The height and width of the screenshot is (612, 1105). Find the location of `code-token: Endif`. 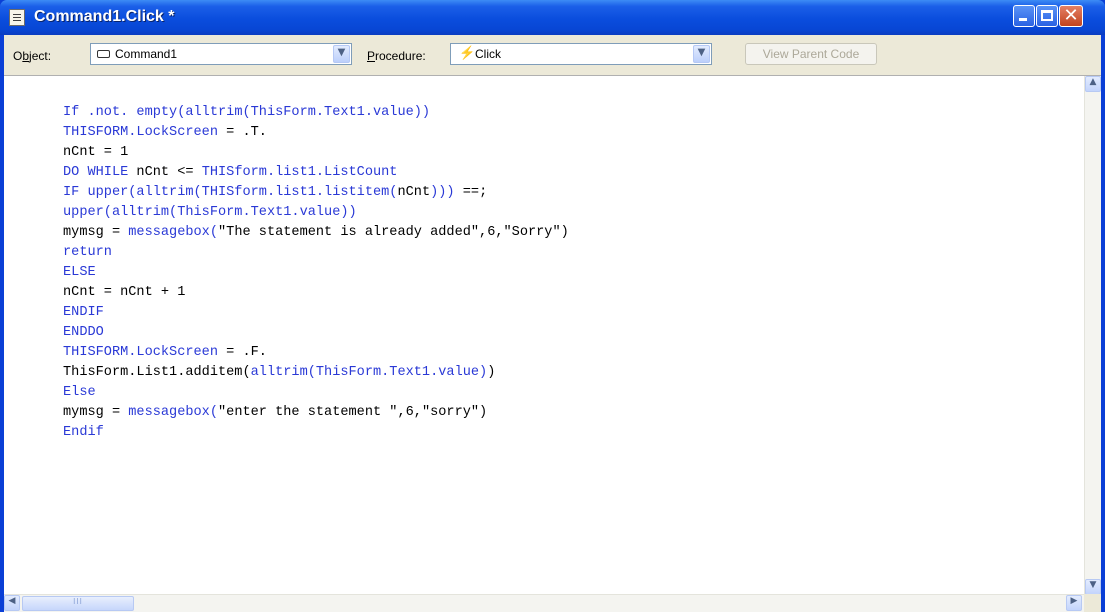

code-token: Endif is located at coordinates (83, 432).